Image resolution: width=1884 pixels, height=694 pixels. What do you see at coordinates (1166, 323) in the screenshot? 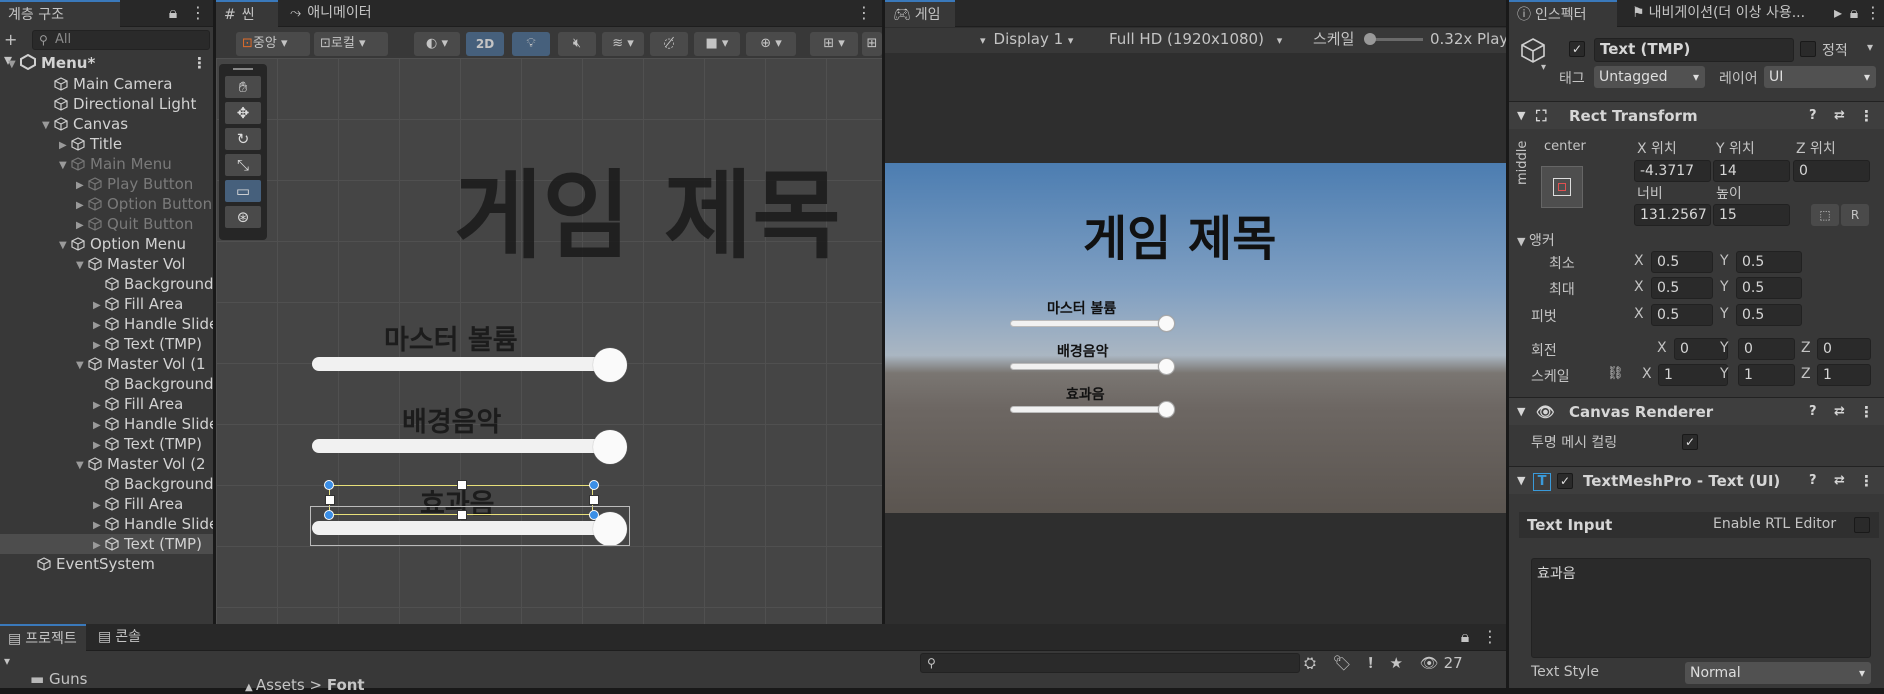
I see `game-slider-master-handle` at bounding box center [1166, 323].